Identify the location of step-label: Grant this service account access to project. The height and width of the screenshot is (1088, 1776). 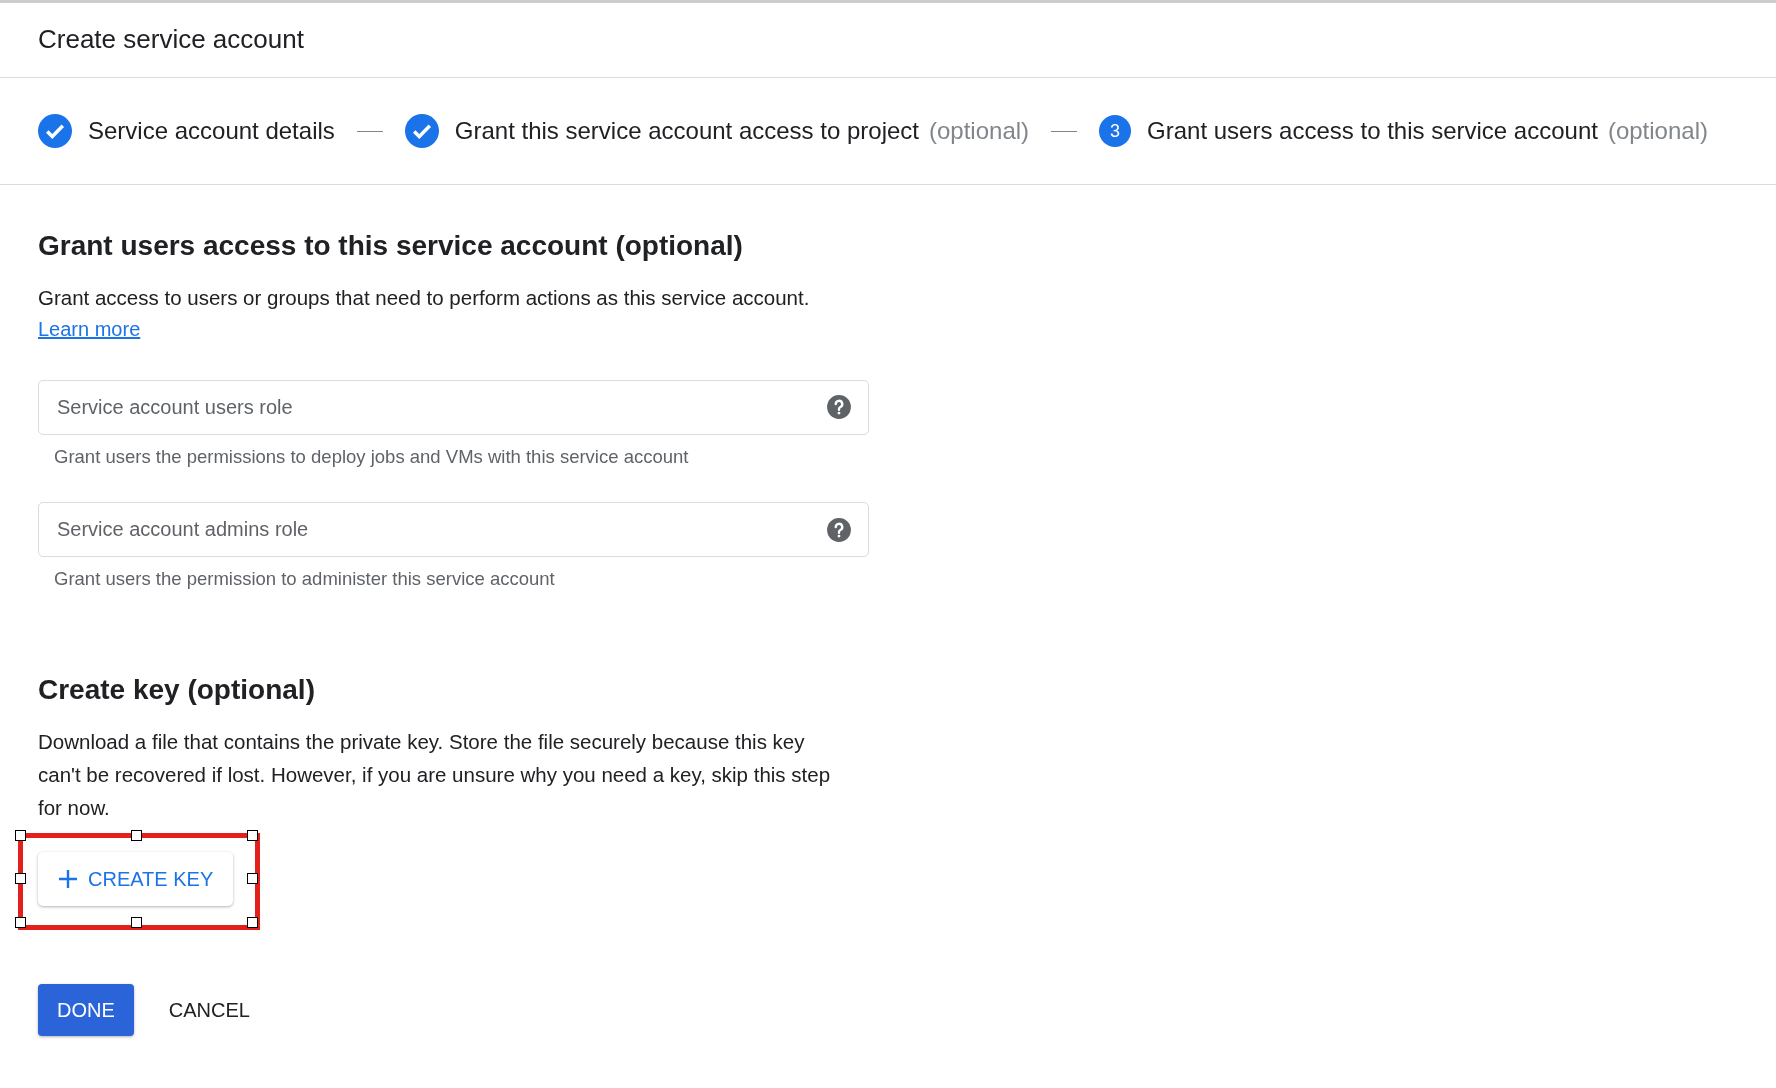
(686, 131).